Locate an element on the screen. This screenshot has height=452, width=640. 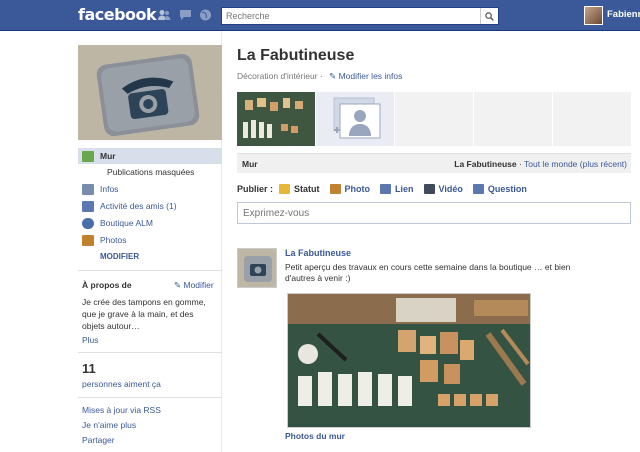
telephone-cushion-image is located at coordinates (150, 92).